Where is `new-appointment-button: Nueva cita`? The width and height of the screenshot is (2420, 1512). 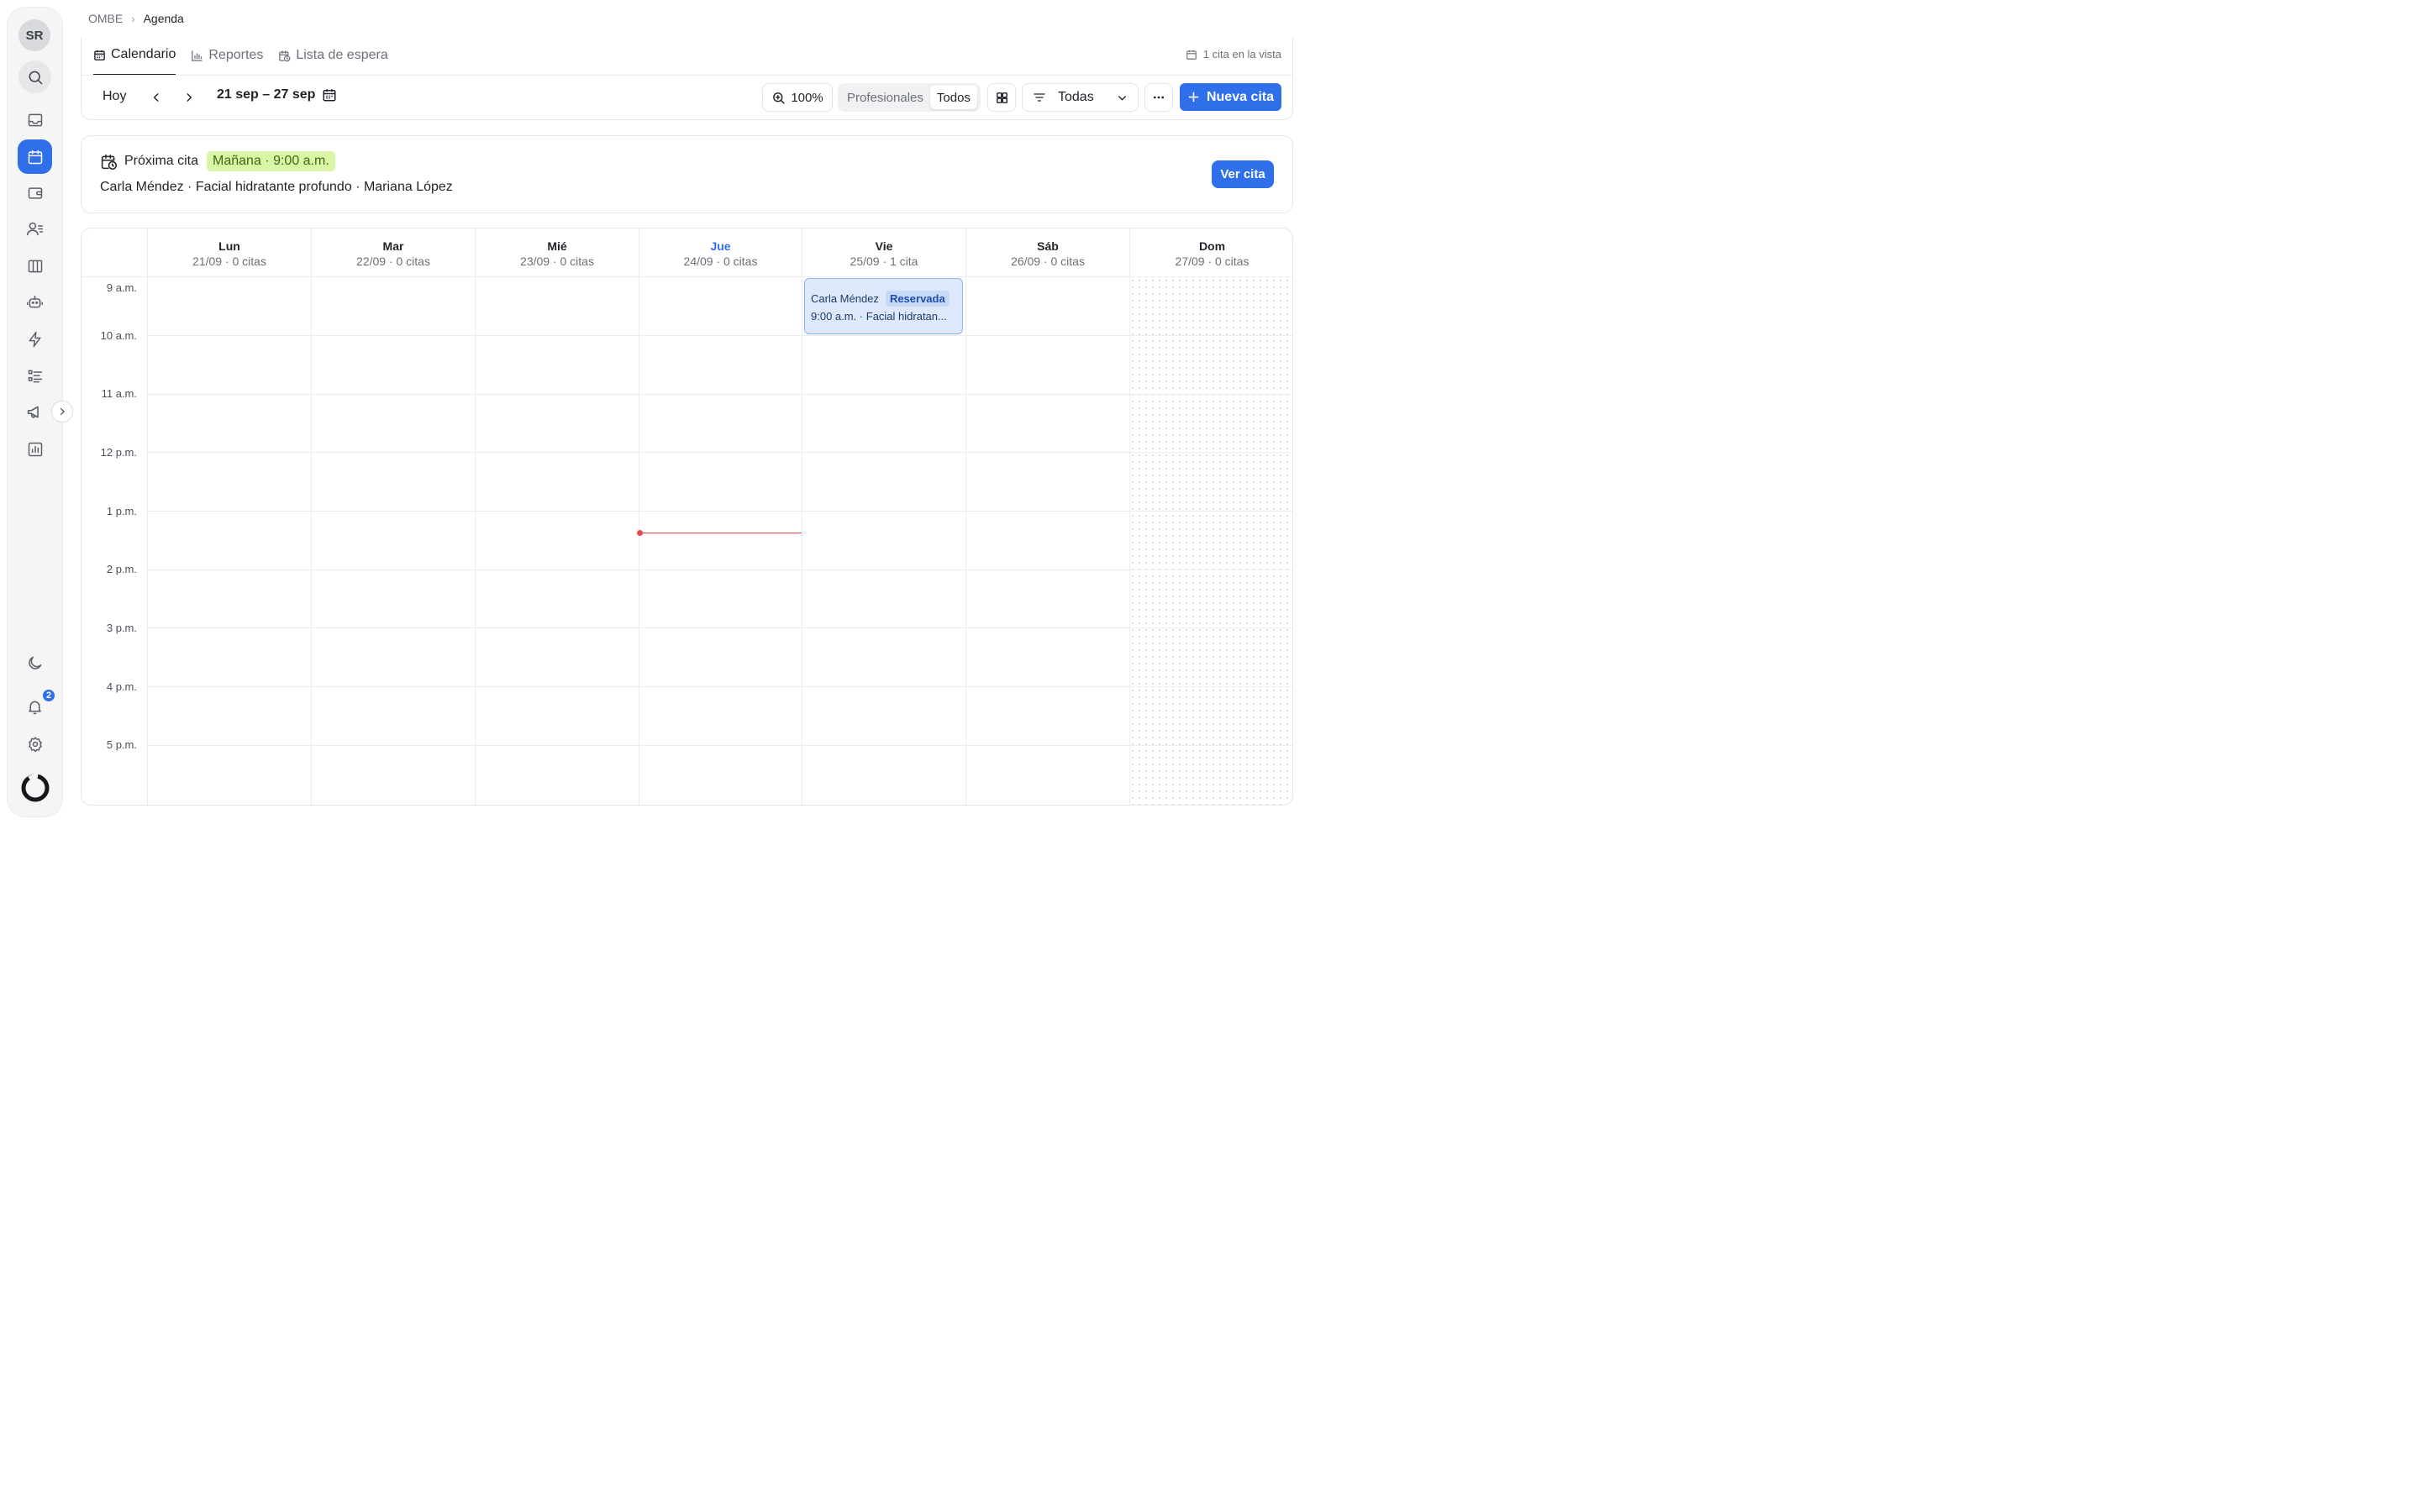 new-appointment-button: Nueva cita is located at coordinates (1230, 97).